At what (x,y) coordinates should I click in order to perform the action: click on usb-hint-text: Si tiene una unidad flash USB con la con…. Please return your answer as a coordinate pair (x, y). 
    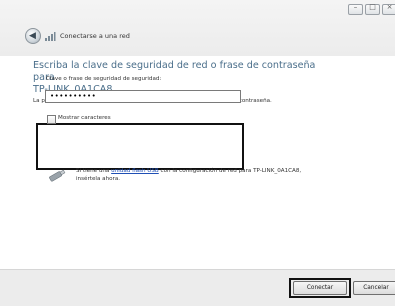
    Looking at the image, I should click on (226, 175).